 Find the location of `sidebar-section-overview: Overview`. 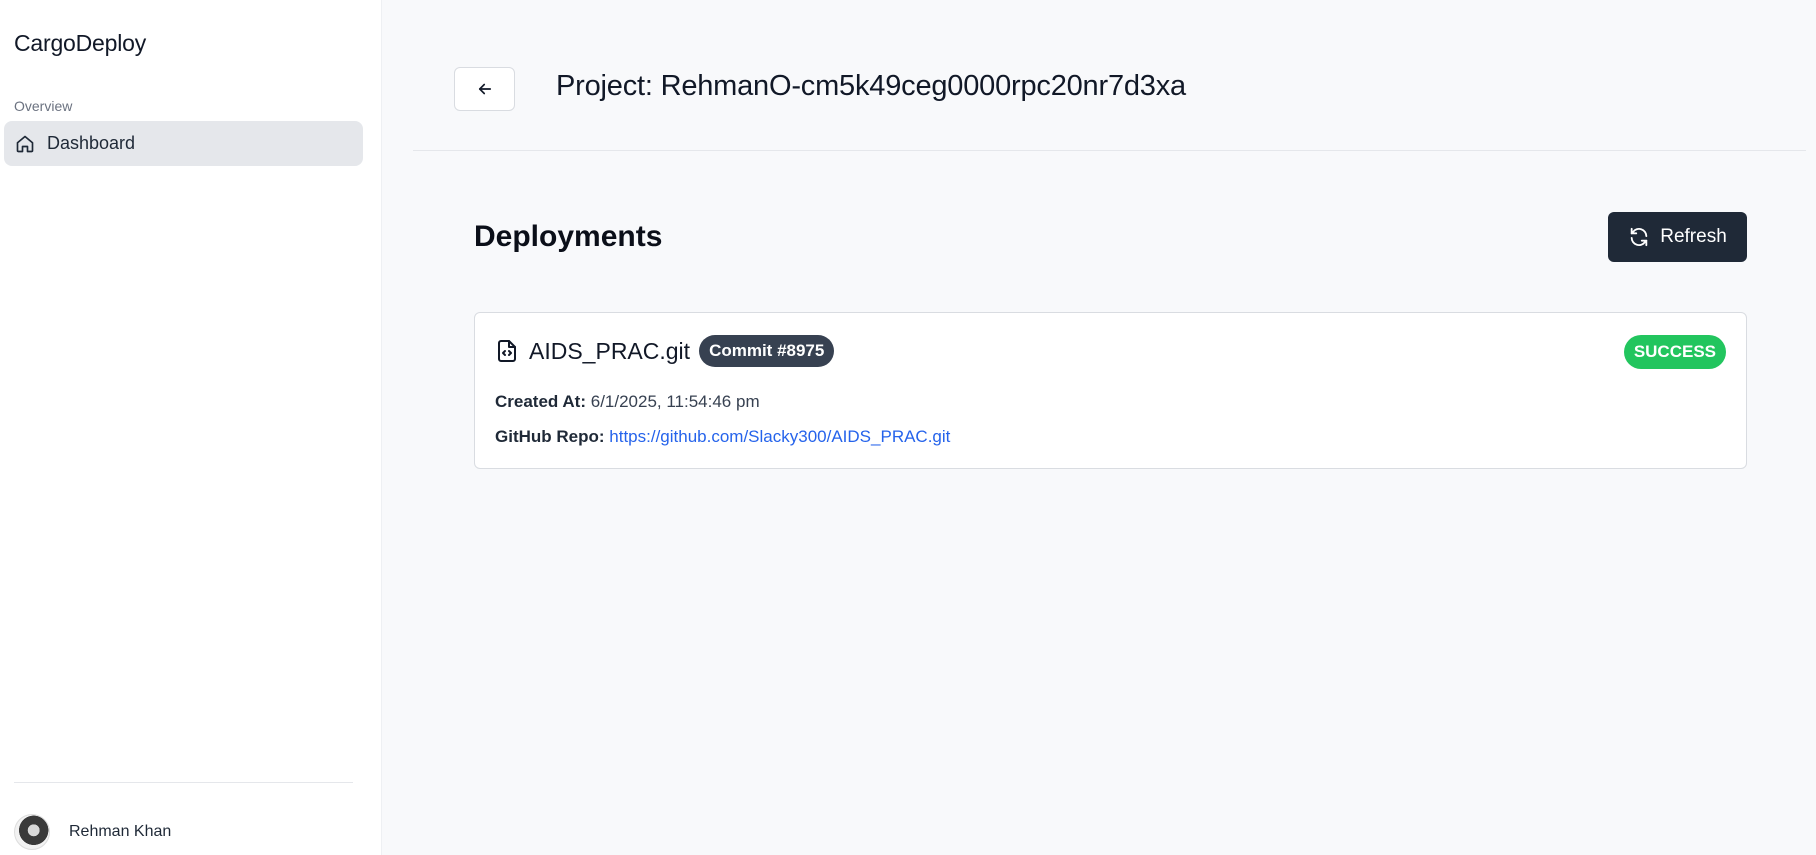

sidebar-section-overview: Overview is located at coordinates (43, 106).